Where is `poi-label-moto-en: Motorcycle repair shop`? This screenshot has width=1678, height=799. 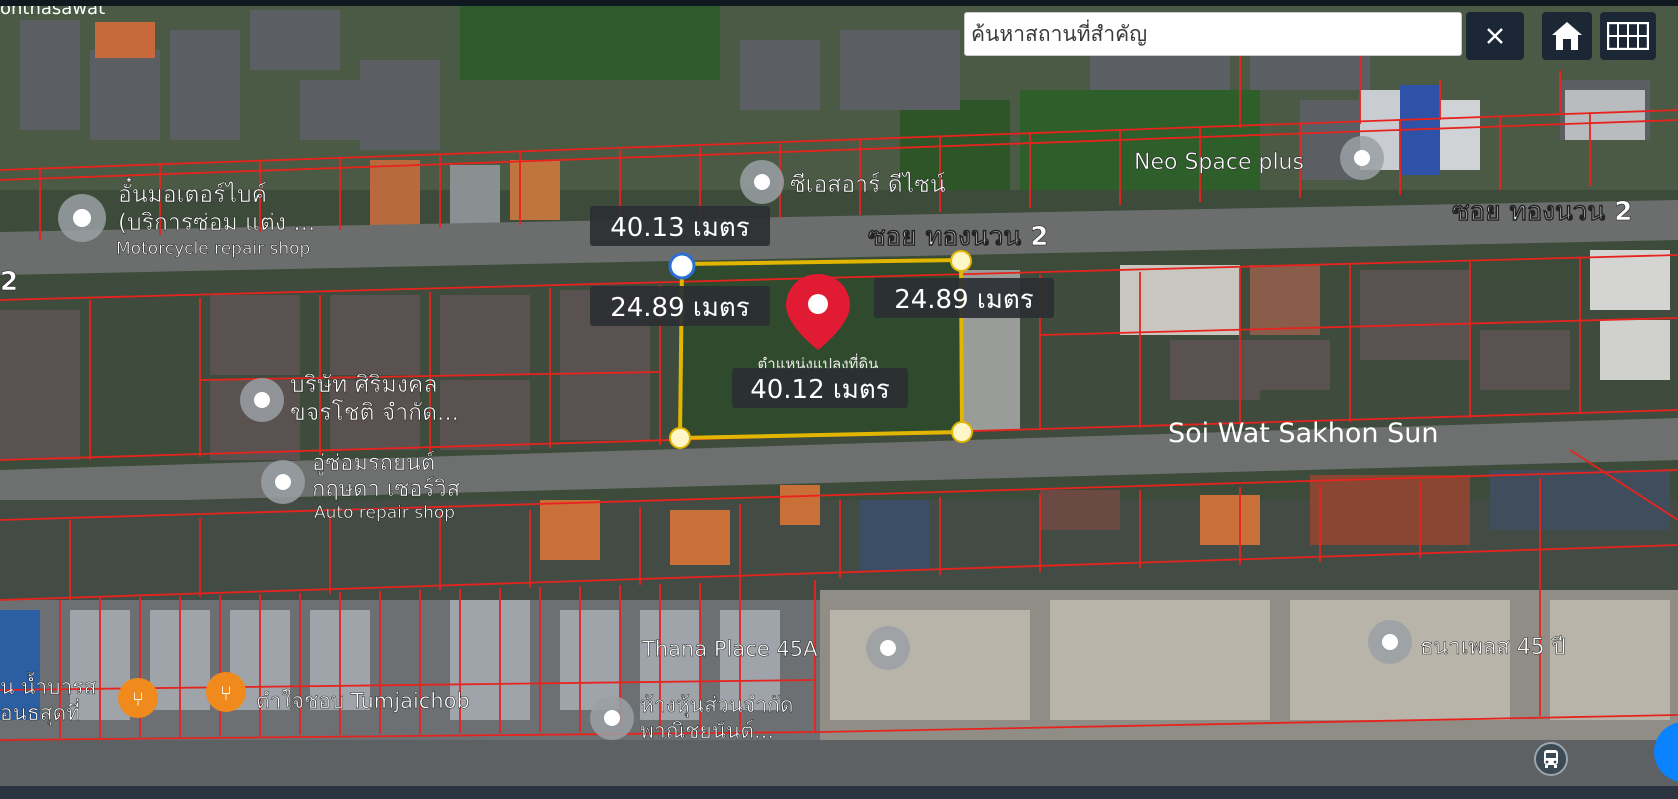 poi-label-moto-en: Motorcycle repair shop is located at coordinates (213, 249).